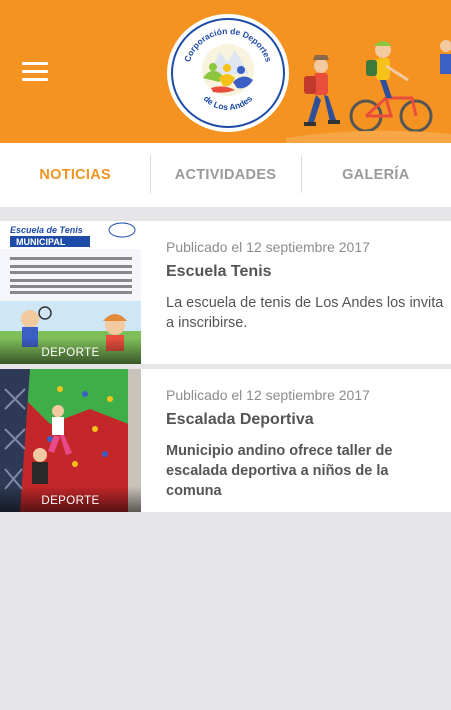 The height and width of the screenshot is (710, 451). Describe the element at coordinates (368, 91) in the screenshot. I see `kids-illustration` at that location.